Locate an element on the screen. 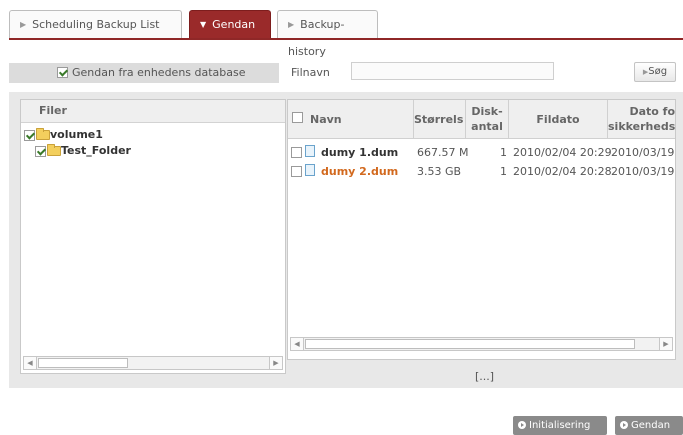 This screenshot has width=683, height=435. file-list-horizontal-scrollbar: ◀ ▶ is located at coordinates (481, 344).